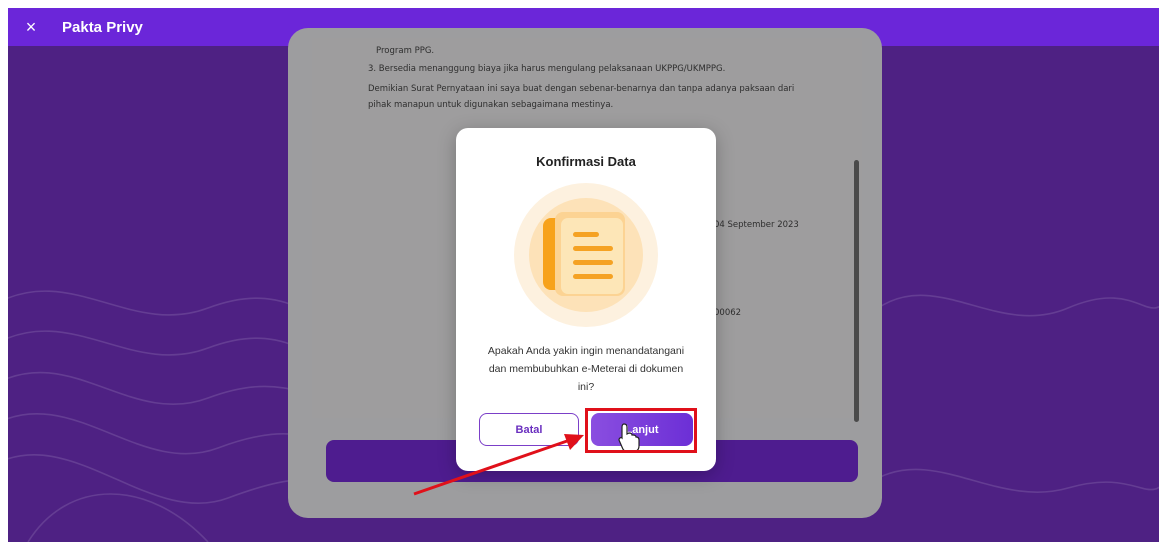  I want to click on annotation-layer, so click(526, 459).